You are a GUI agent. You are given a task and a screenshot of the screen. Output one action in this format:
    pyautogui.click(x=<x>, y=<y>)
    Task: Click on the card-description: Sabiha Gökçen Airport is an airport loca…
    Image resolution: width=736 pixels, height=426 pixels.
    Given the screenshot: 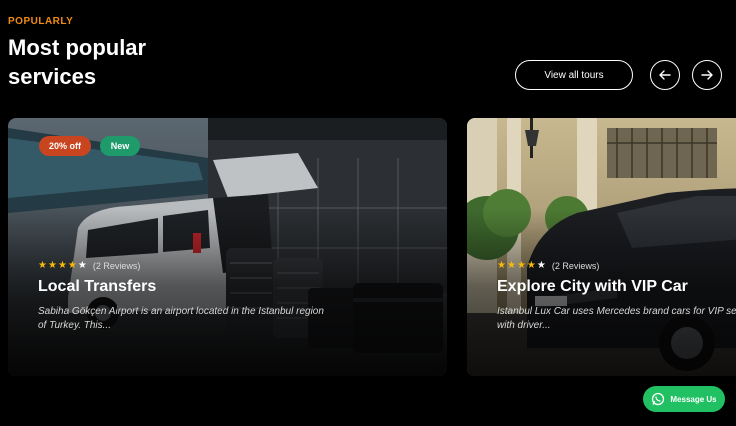 What is the action you would take?
    pyautogui.click(x=181, y=318)
    